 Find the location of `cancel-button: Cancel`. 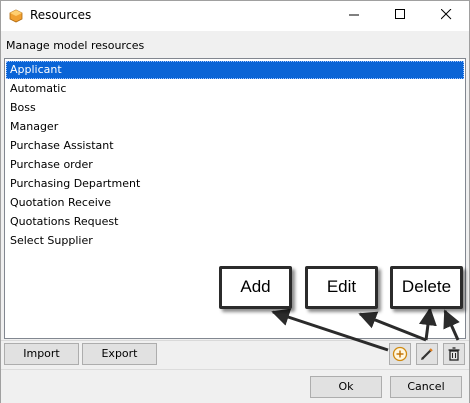

cancel-button: Cancel is located at coordinates (426, 387).